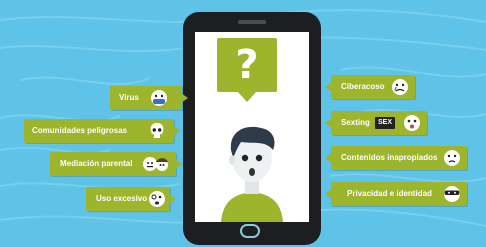 Image resolution: width=486 pixels, height=247 pixels. I want to click on tag-uso-excesivo: Uso excesivo, so click(131, 199).